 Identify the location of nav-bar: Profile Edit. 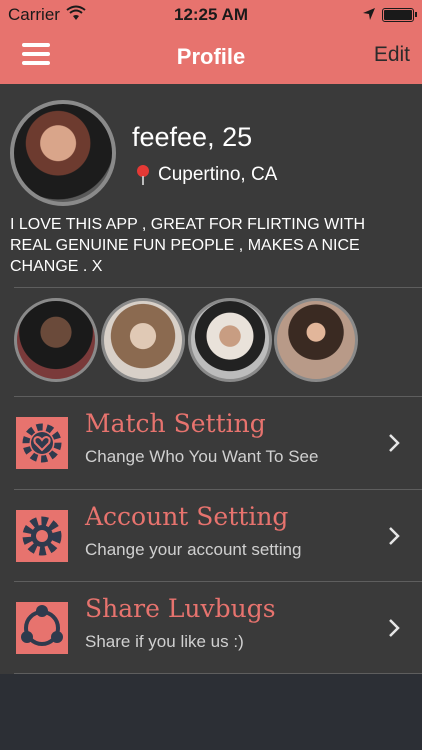
(211, 57).